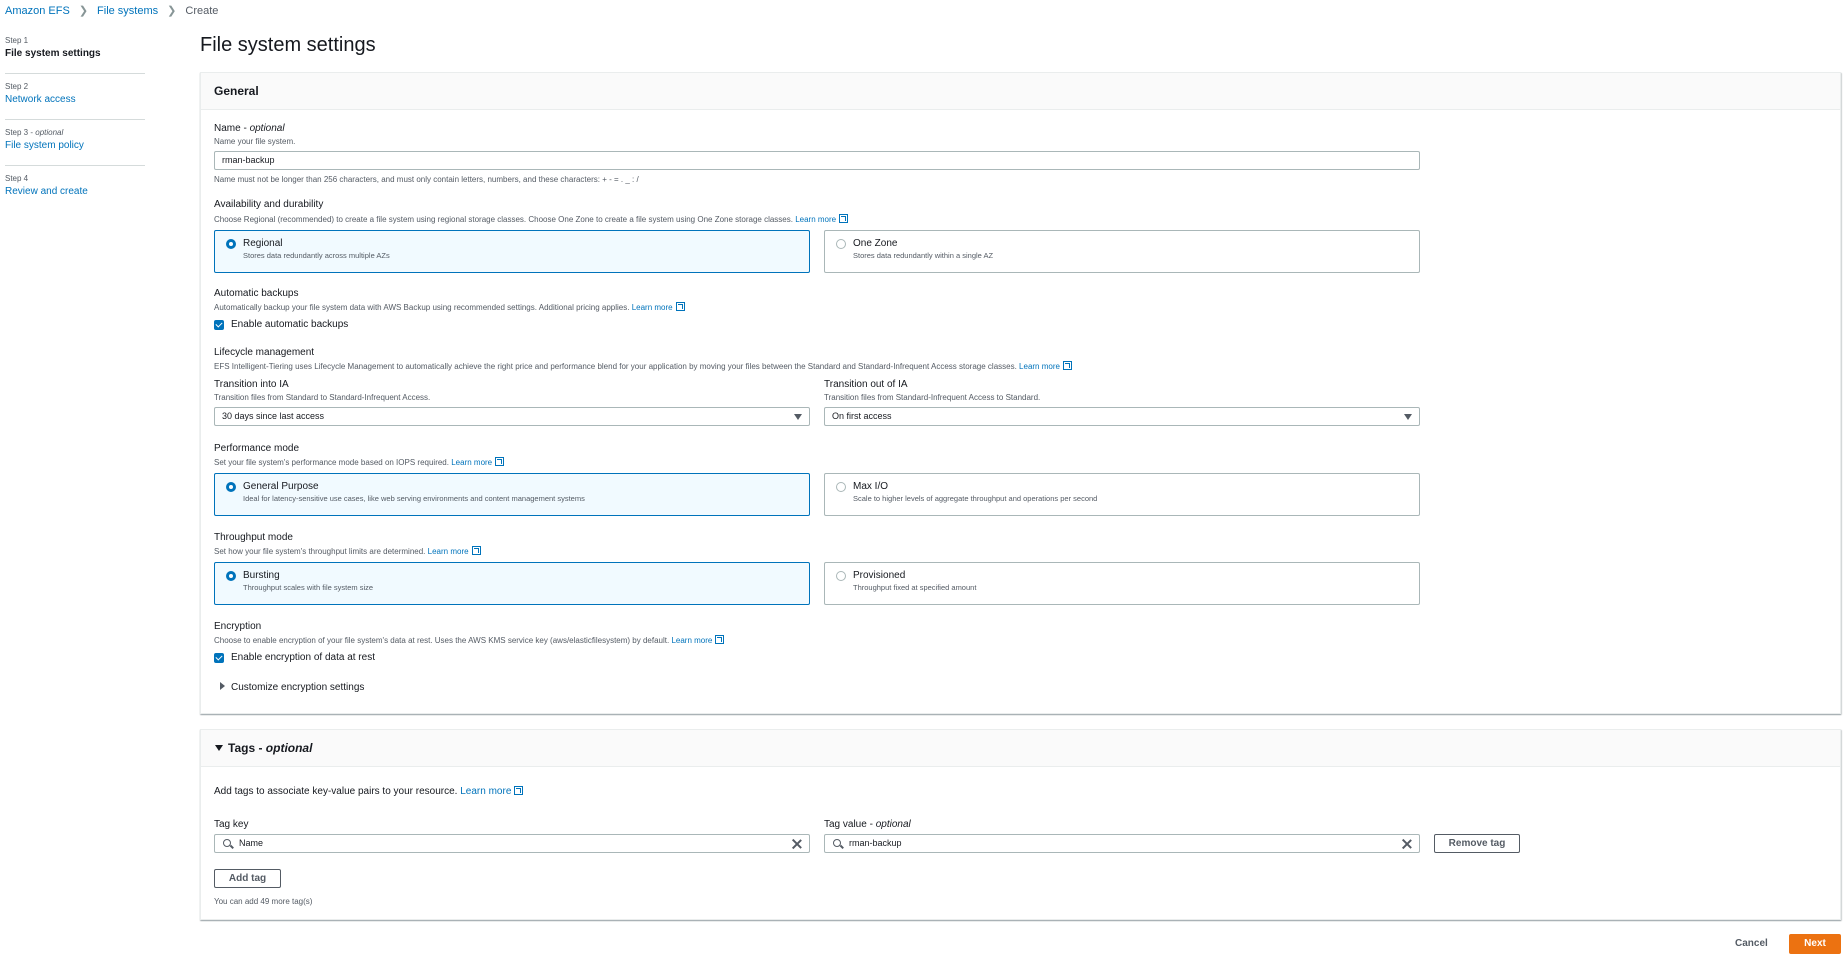 The height and width of the screenshot is (958, 1846). I want to click on tag-key-label: Tag key, so click(231, 824).